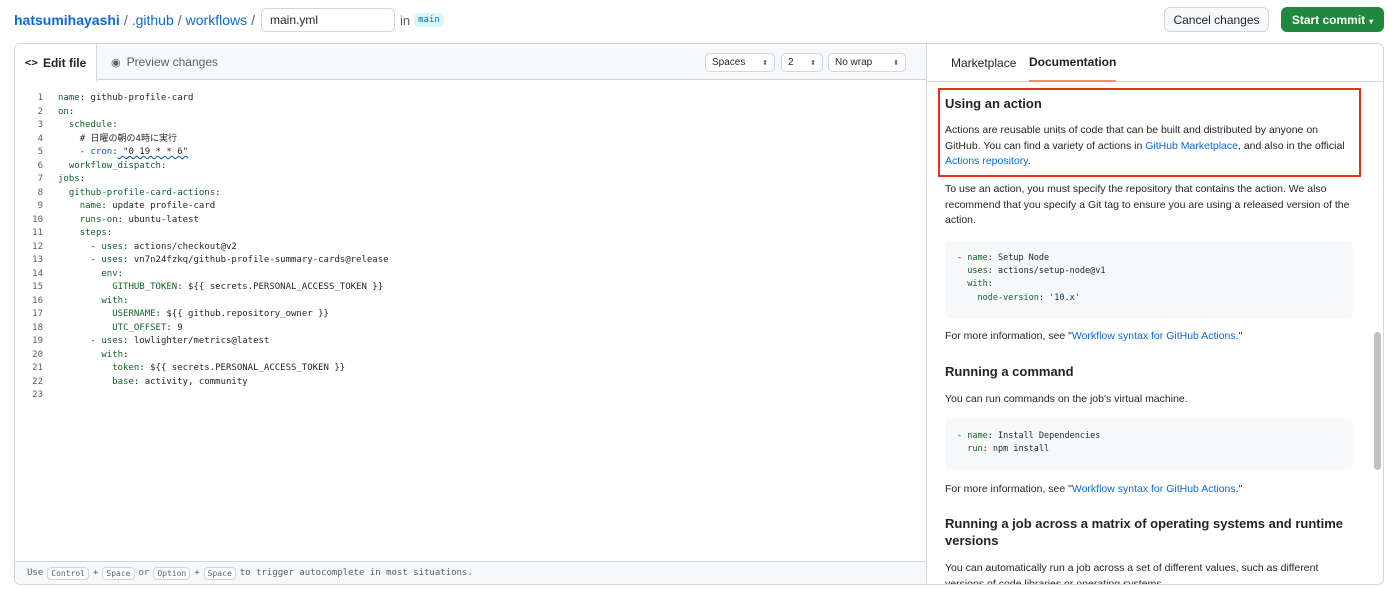 The width and height of the screenshot is (1400, 590). I want to click on line-number: 10, so click(37, 219).